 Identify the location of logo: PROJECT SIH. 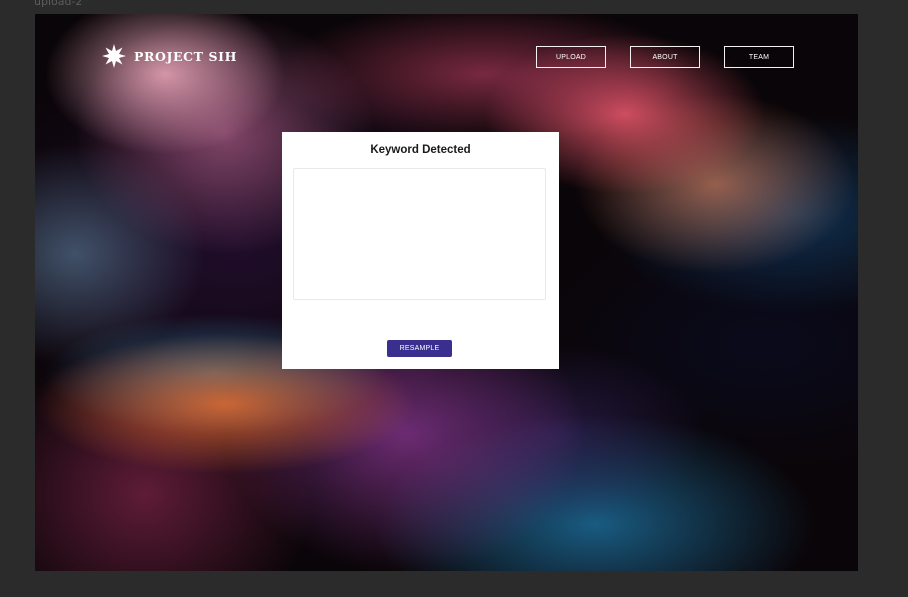
(169, 56).